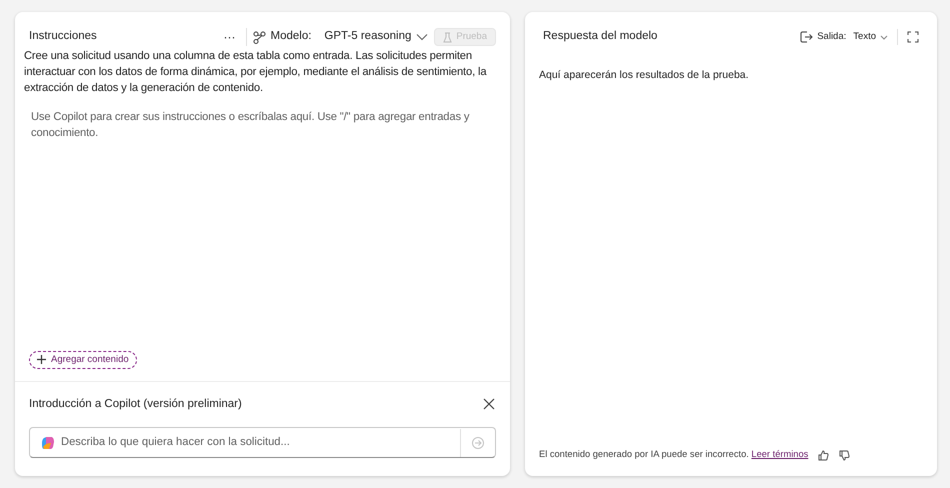  I want to click on plus-icon, so click(41, 359).